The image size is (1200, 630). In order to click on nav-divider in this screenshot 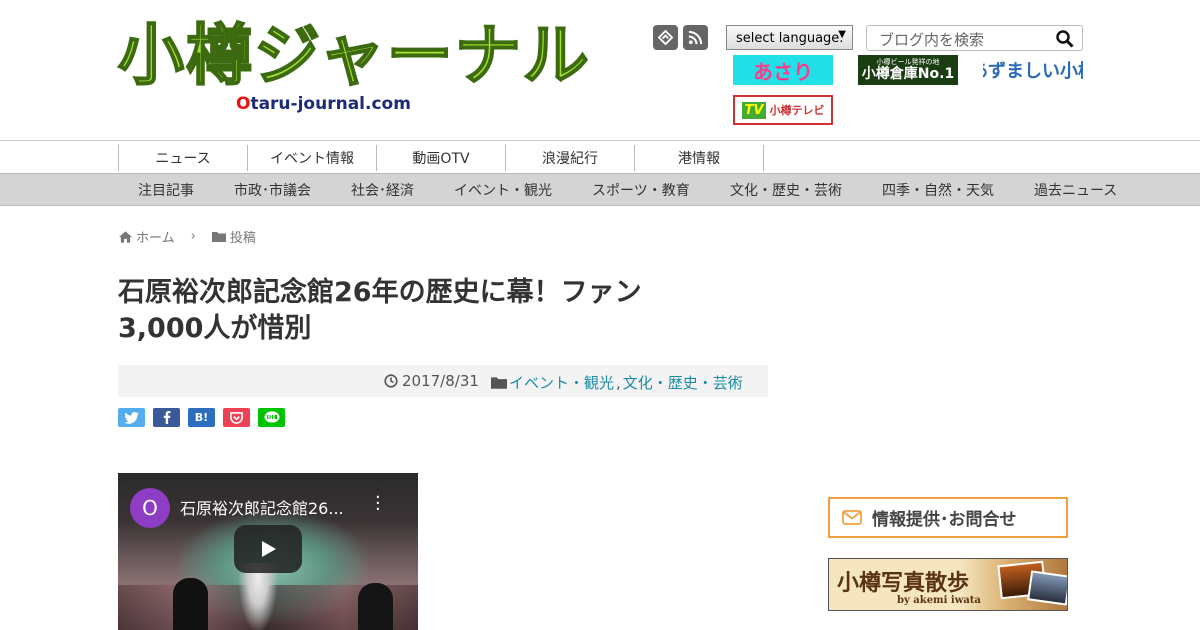, I will do `click(763, 158)`.